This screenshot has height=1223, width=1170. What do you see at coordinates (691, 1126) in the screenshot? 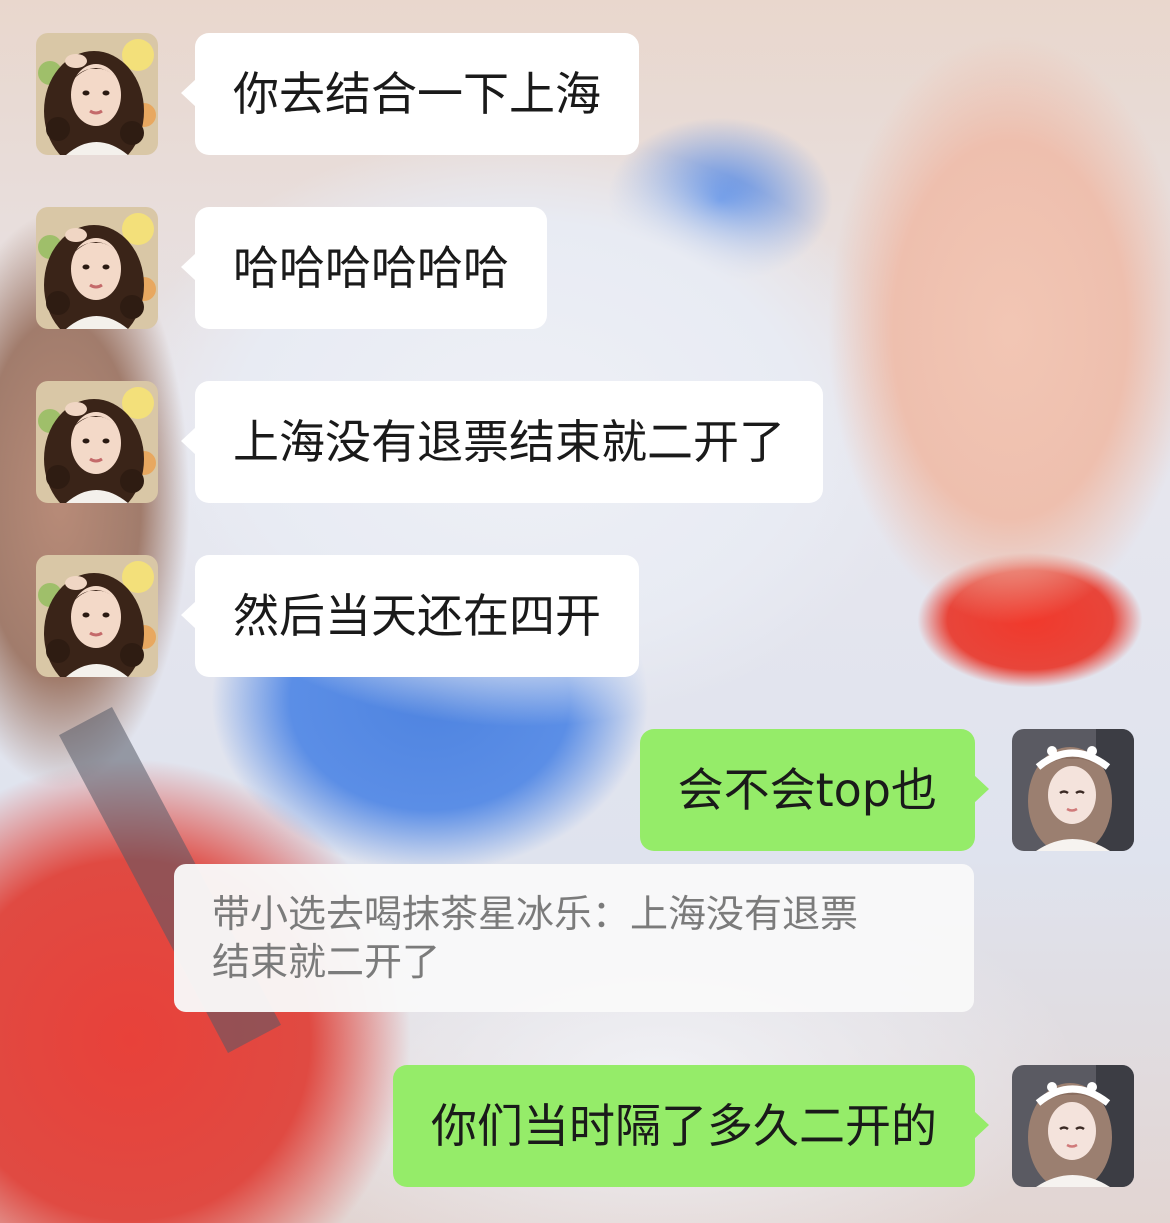
I see `outgoing-message-bubble: 你们当时隔了多久二开的` at bounding box center [691, 1126].